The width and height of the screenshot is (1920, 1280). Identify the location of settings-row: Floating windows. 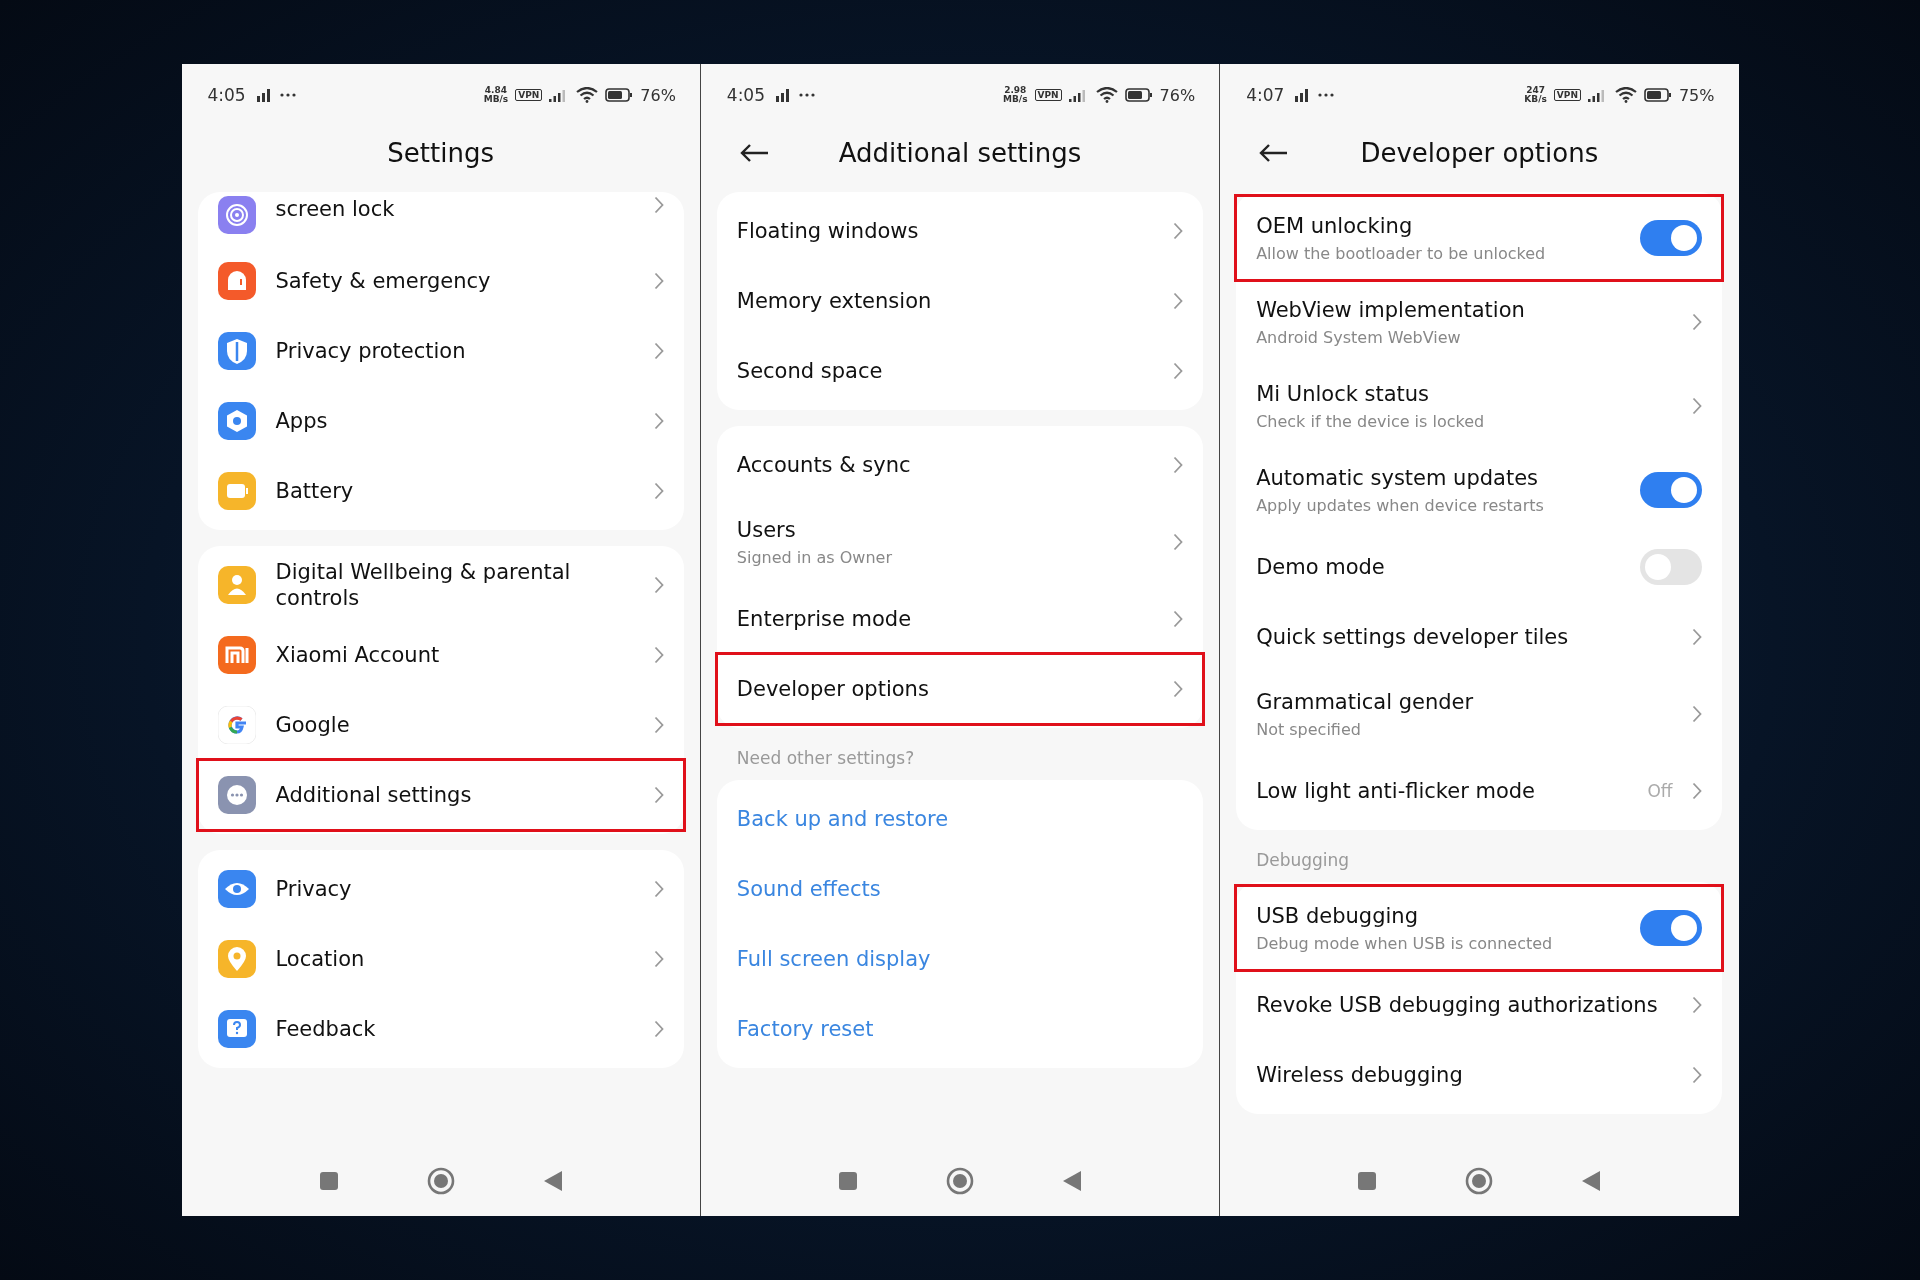
(960, 231).